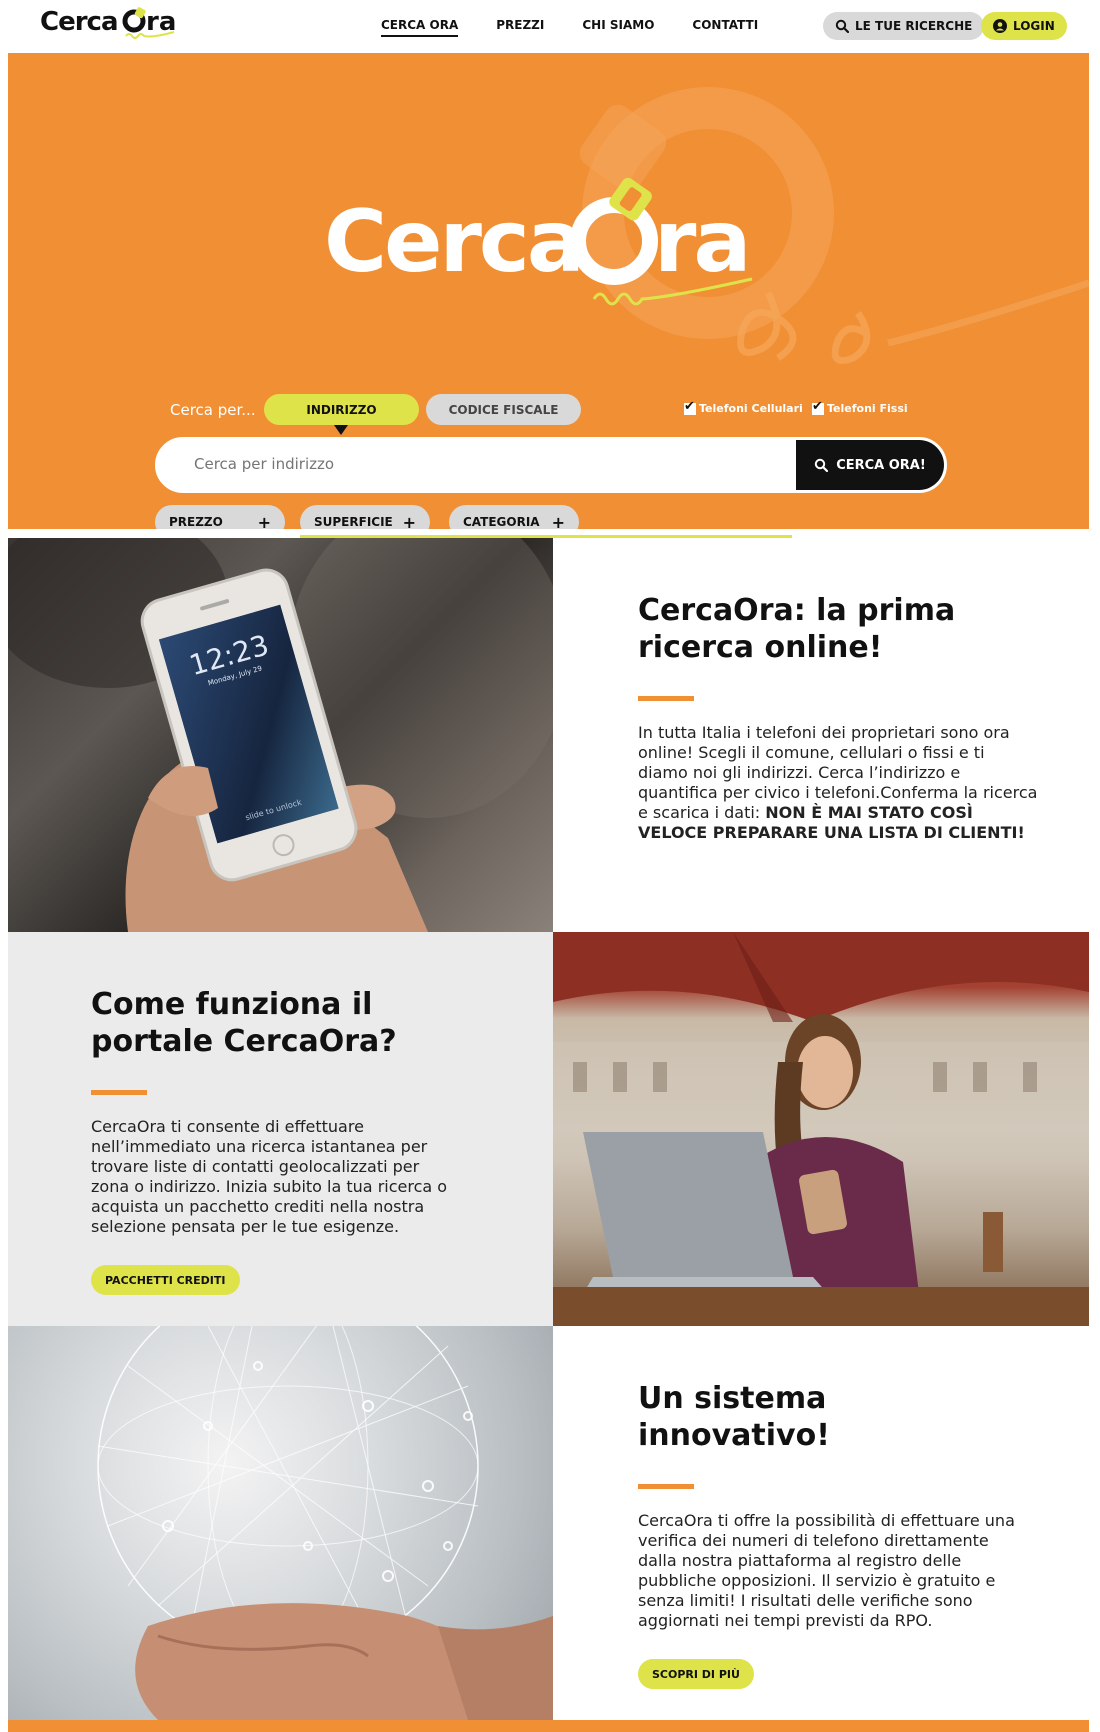 The height and width of the screenshot is (1732, 1100). Describe the element at coordinates (420, 27) in the screenshot. I see `nav-cerca-ora: CERCA ORA` at that location.